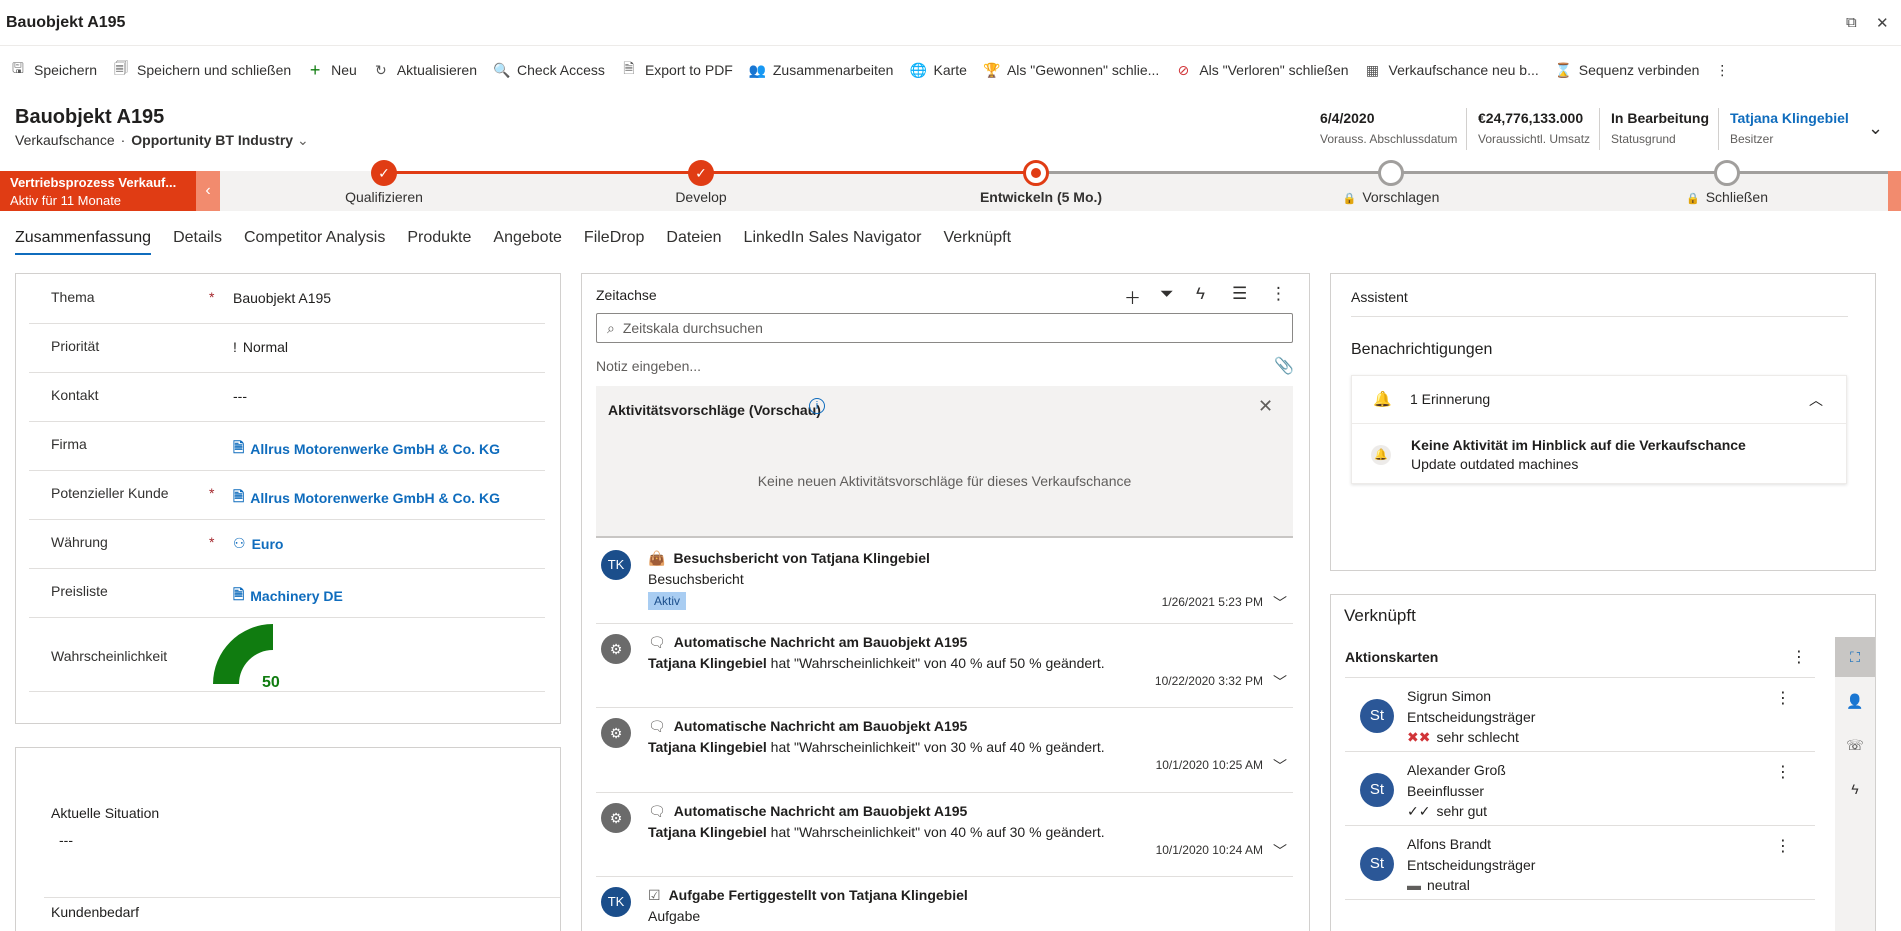  Describe the element at coordinates (817, 406) in the screenshot. I see `info-icon: i` at that location.